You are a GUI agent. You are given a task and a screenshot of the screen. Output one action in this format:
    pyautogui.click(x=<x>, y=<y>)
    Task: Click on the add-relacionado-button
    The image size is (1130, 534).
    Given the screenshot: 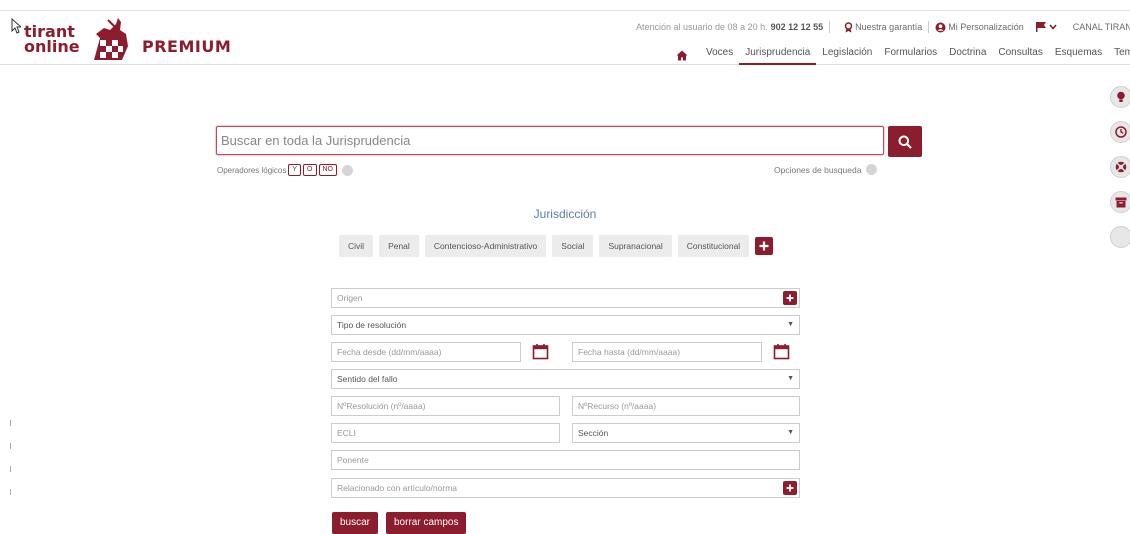 What is the action you would take?
    pyautogui.click(x=790, y=488)
    